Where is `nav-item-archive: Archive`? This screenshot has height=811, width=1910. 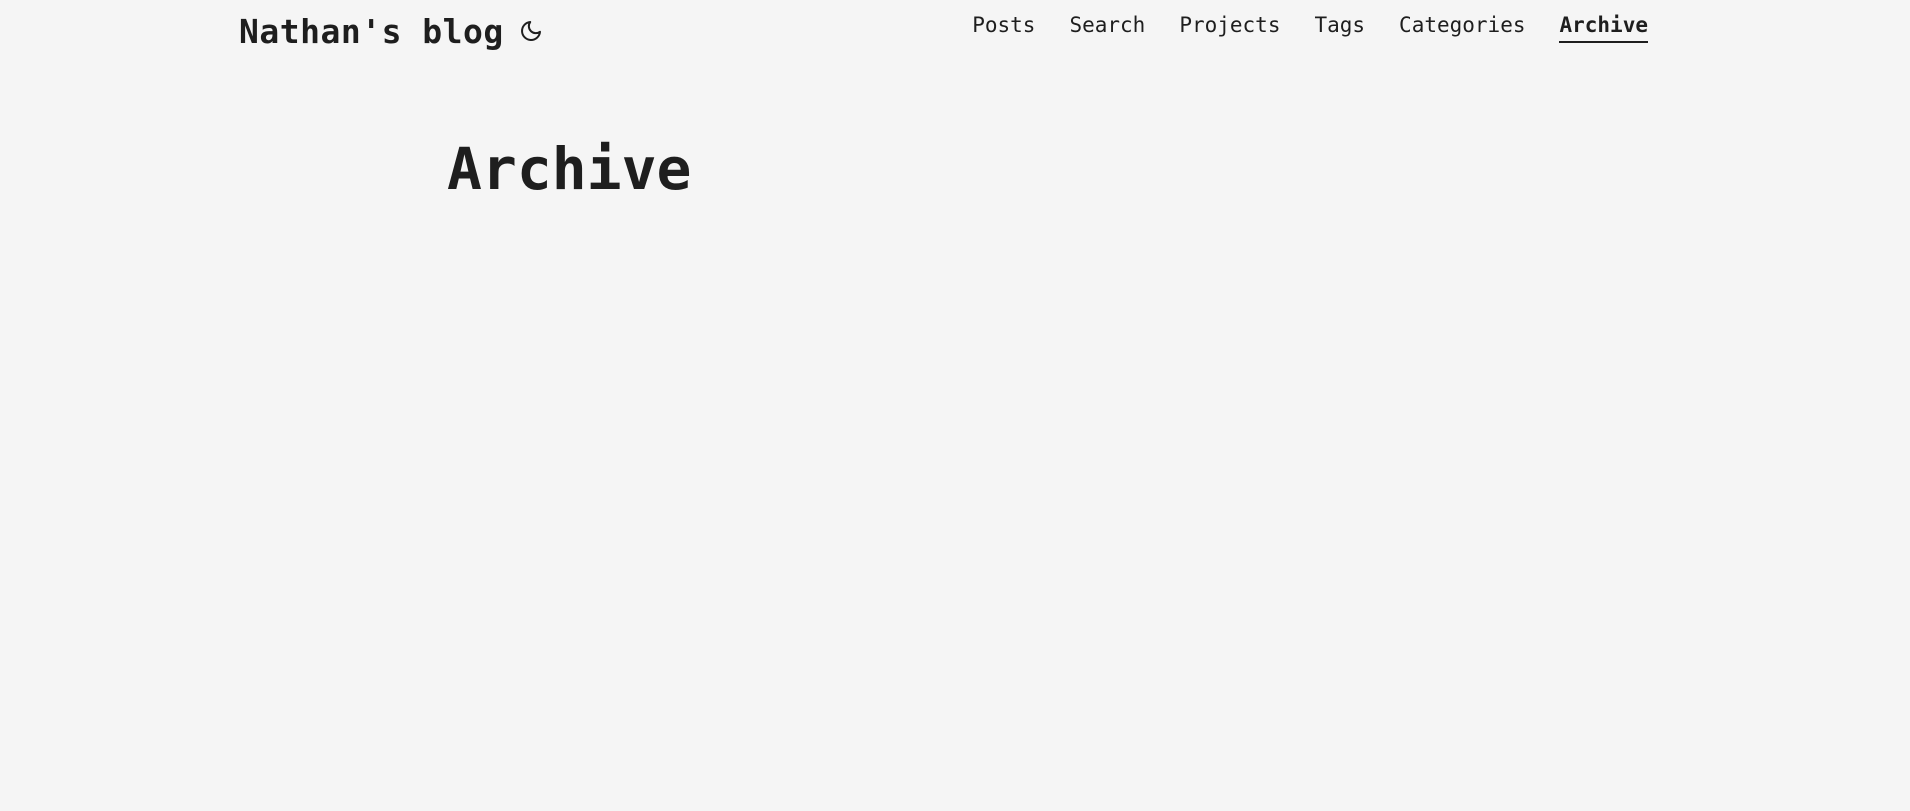
nav-item-archive: Archive is located at coordinates (1603, 28).